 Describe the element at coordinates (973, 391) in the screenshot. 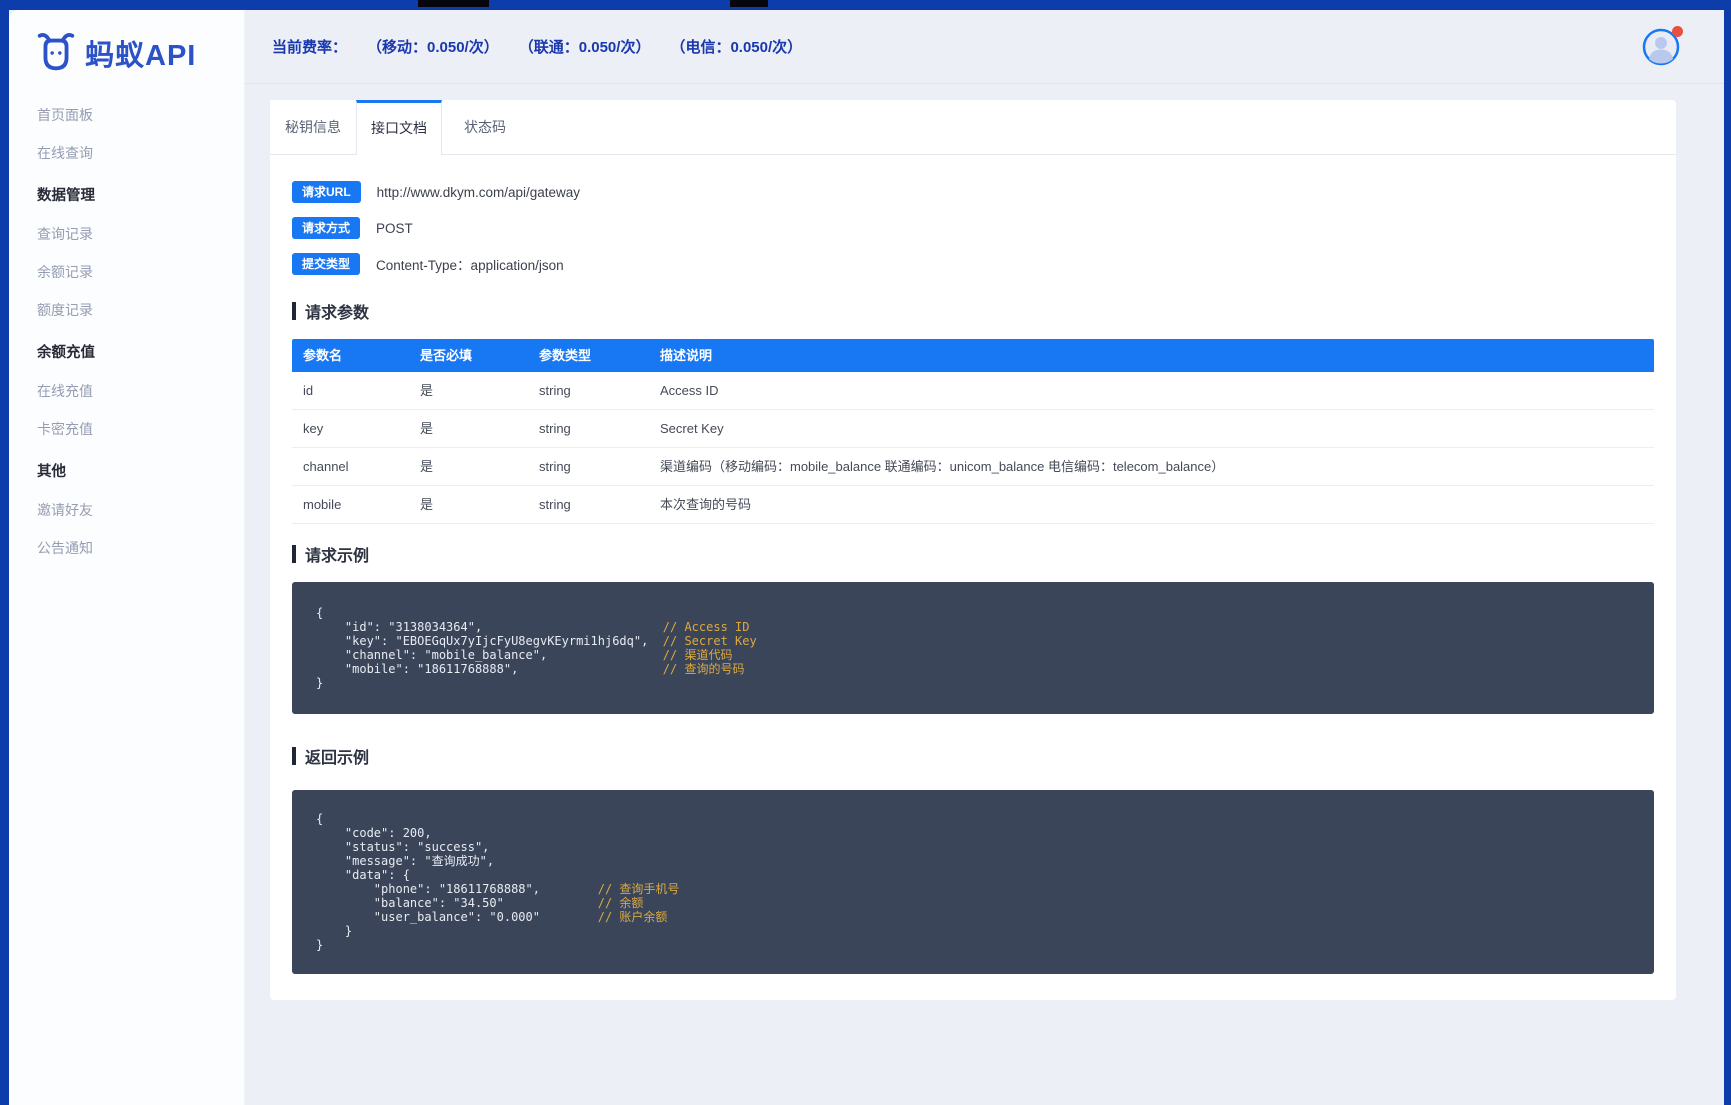

I see `table-row-id: id 是 string Access ID` at that location.